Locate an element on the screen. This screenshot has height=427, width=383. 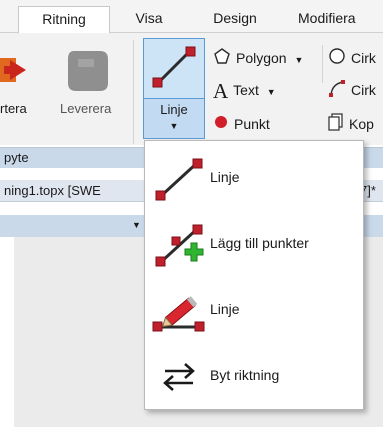
export-button-label: rtera is located at coordinates (13, 108).